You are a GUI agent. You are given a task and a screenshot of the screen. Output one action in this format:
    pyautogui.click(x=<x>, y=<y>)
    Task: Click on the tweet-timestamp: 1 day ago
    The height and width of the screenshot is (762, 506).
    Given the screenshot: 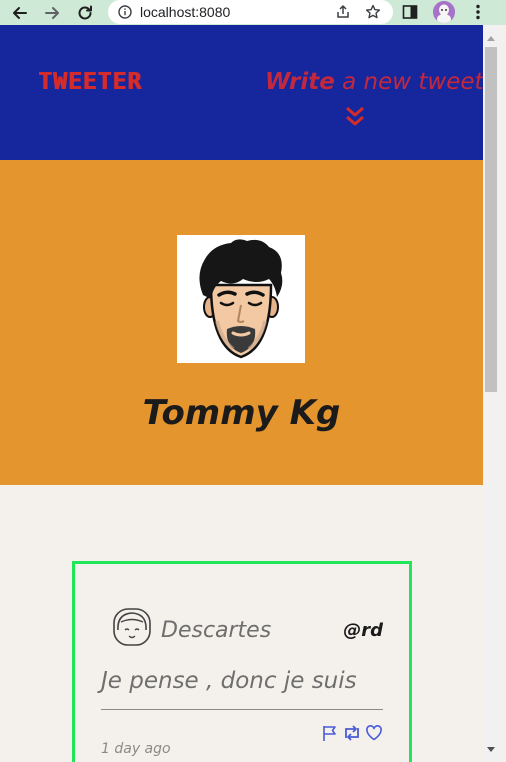 What is the action you would take?
    pyautogui.click(x=136, y=749)
    